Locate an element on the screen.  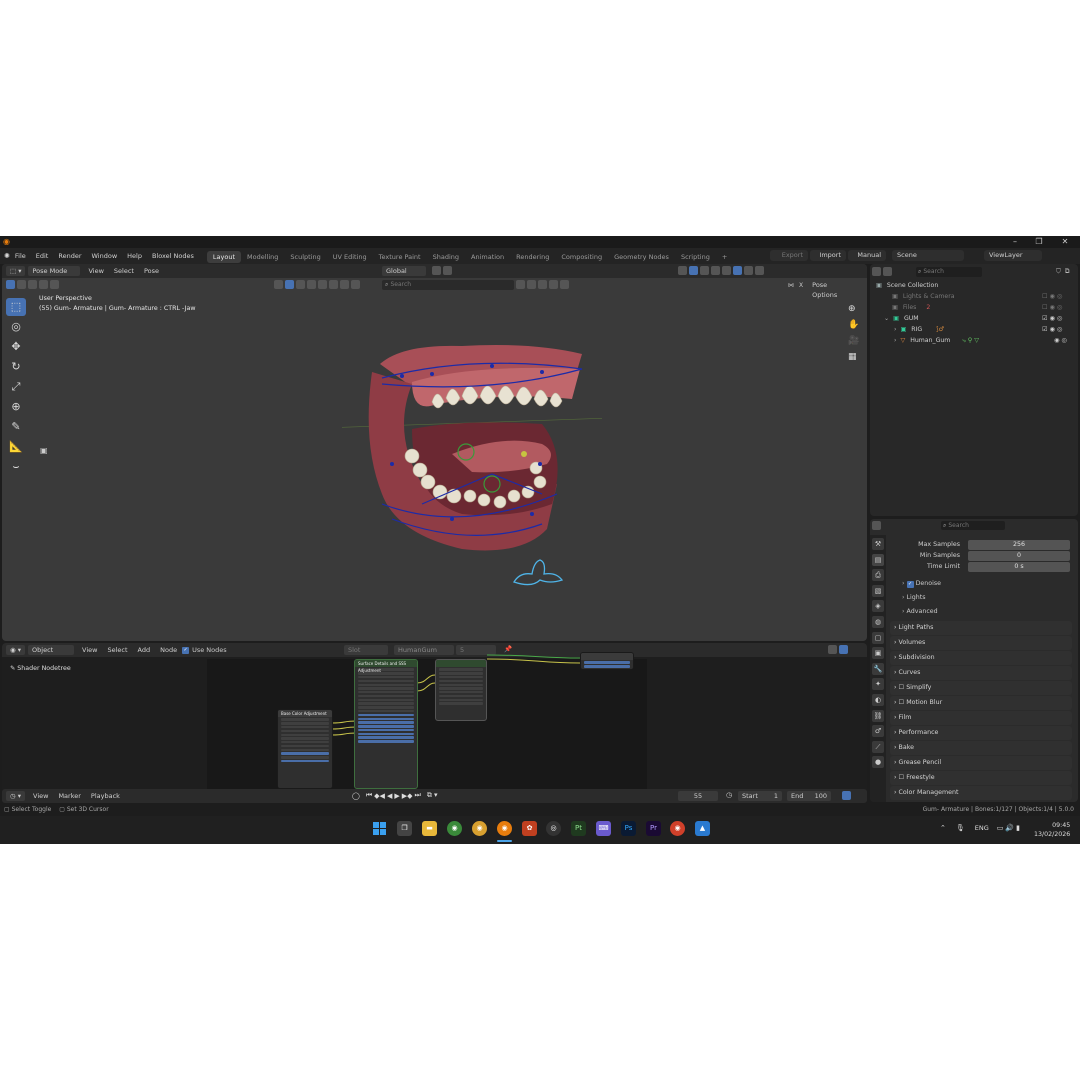
panel-simplify: › ☐ Simplify is located at coordinates (981, 688).